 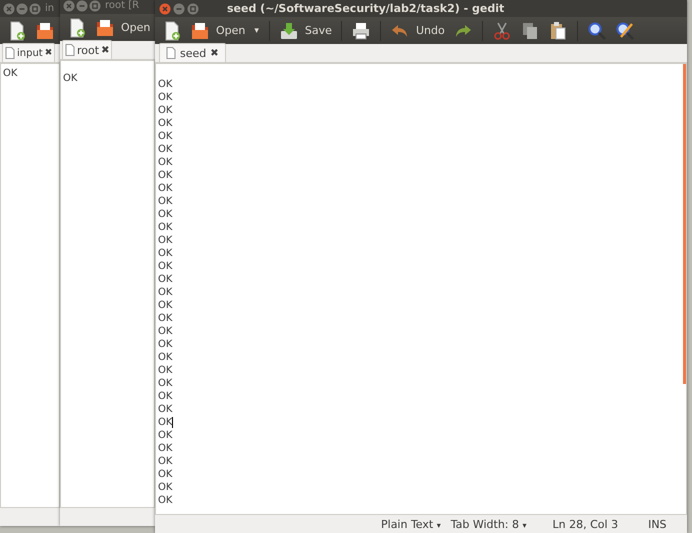 I want to click on scrollbar, so click(x=684, y=224).